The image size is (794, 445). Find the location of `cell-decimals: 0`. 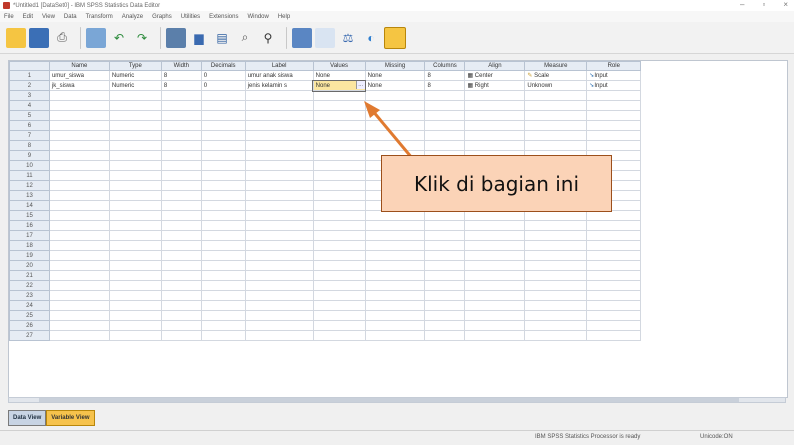

cell-decimals: 0 is located at coordinates (223, 85).